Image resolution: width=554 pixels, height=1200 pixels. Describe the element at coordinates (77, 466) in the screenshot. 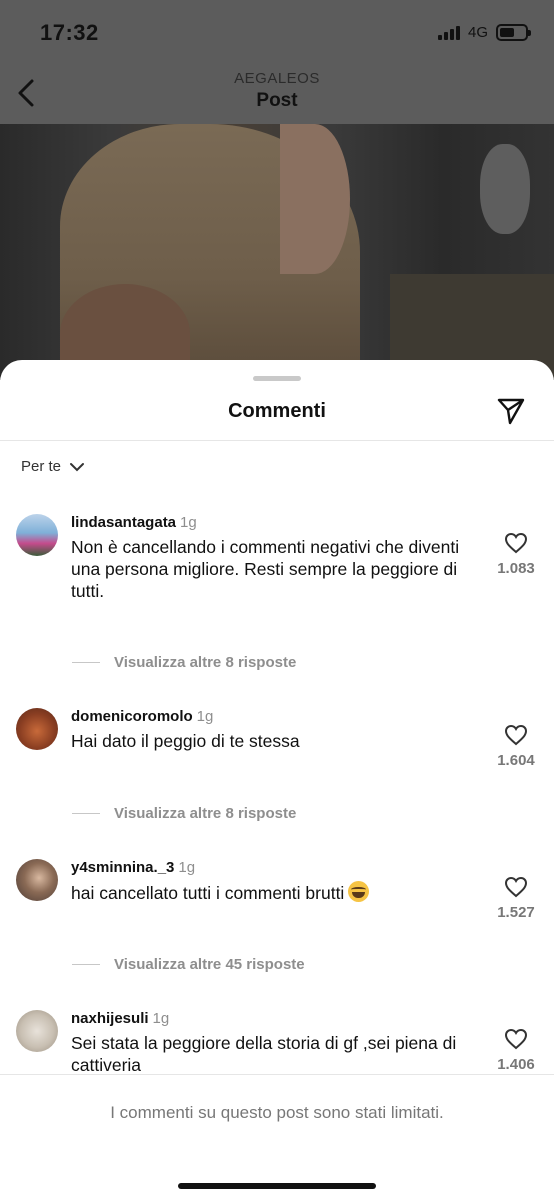

I see `chevron-down-icon` at that location.